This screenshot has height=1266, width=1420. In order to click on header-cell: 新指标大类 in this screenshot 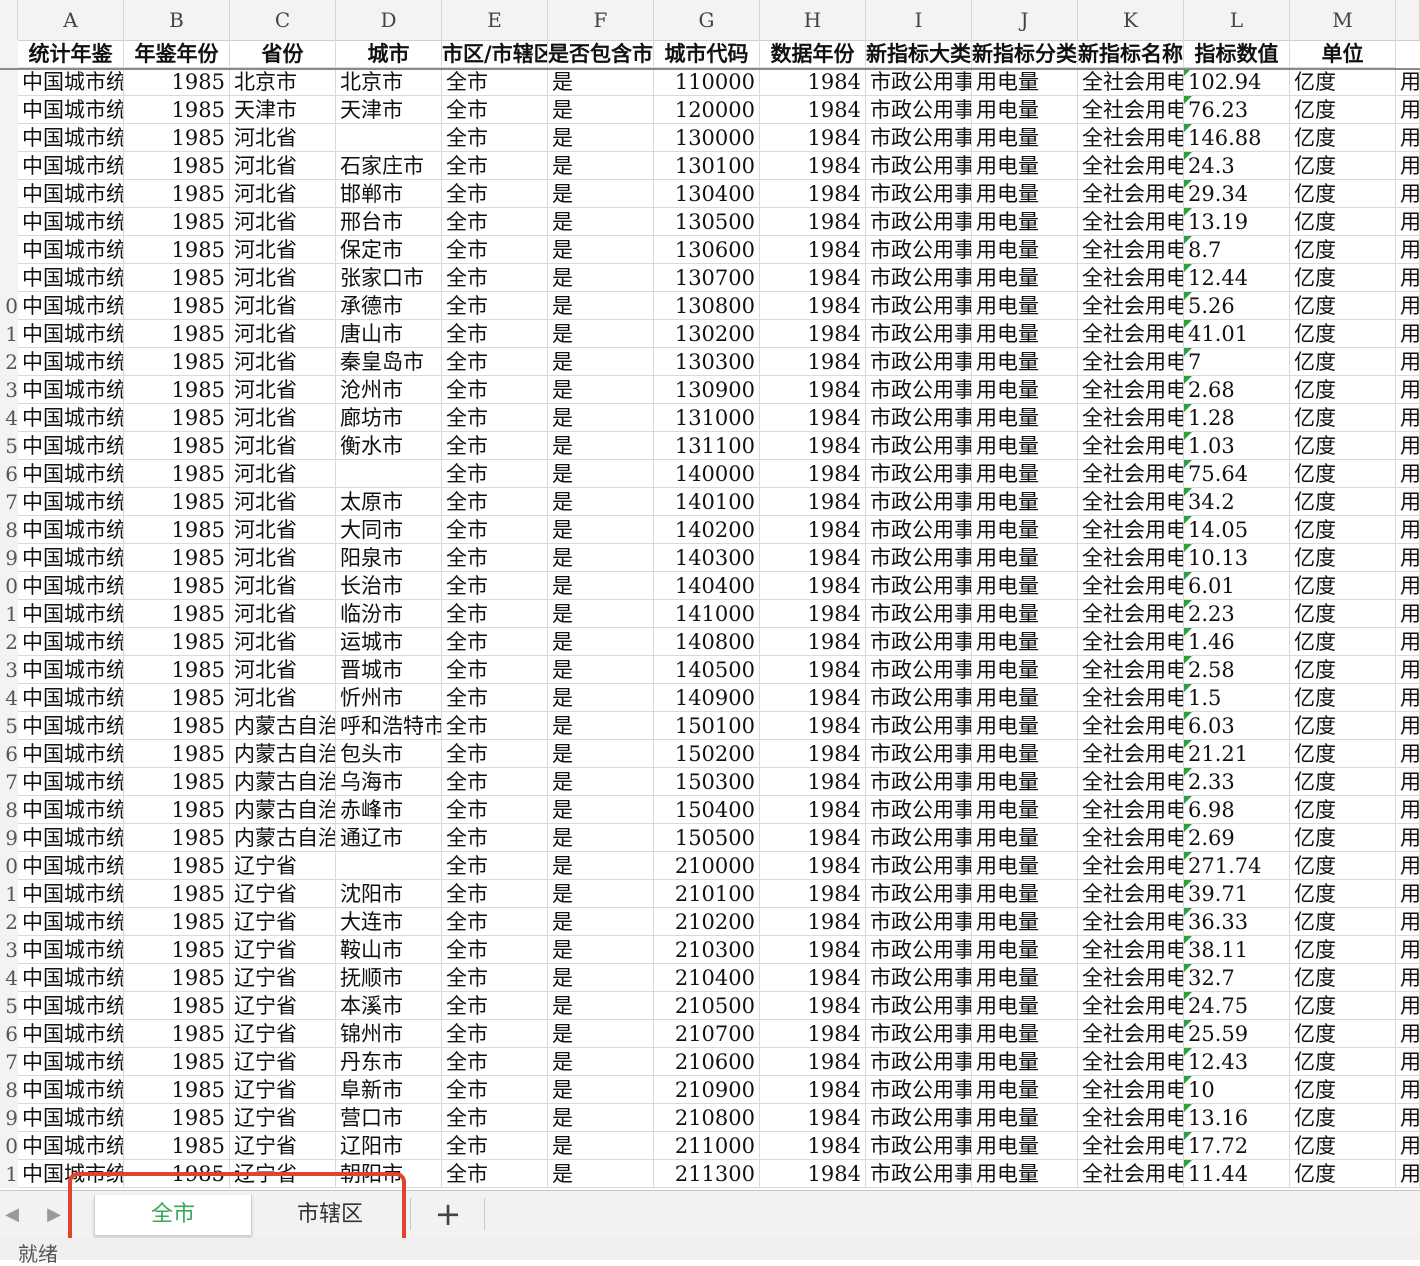, I will do `click(919, 54)`.